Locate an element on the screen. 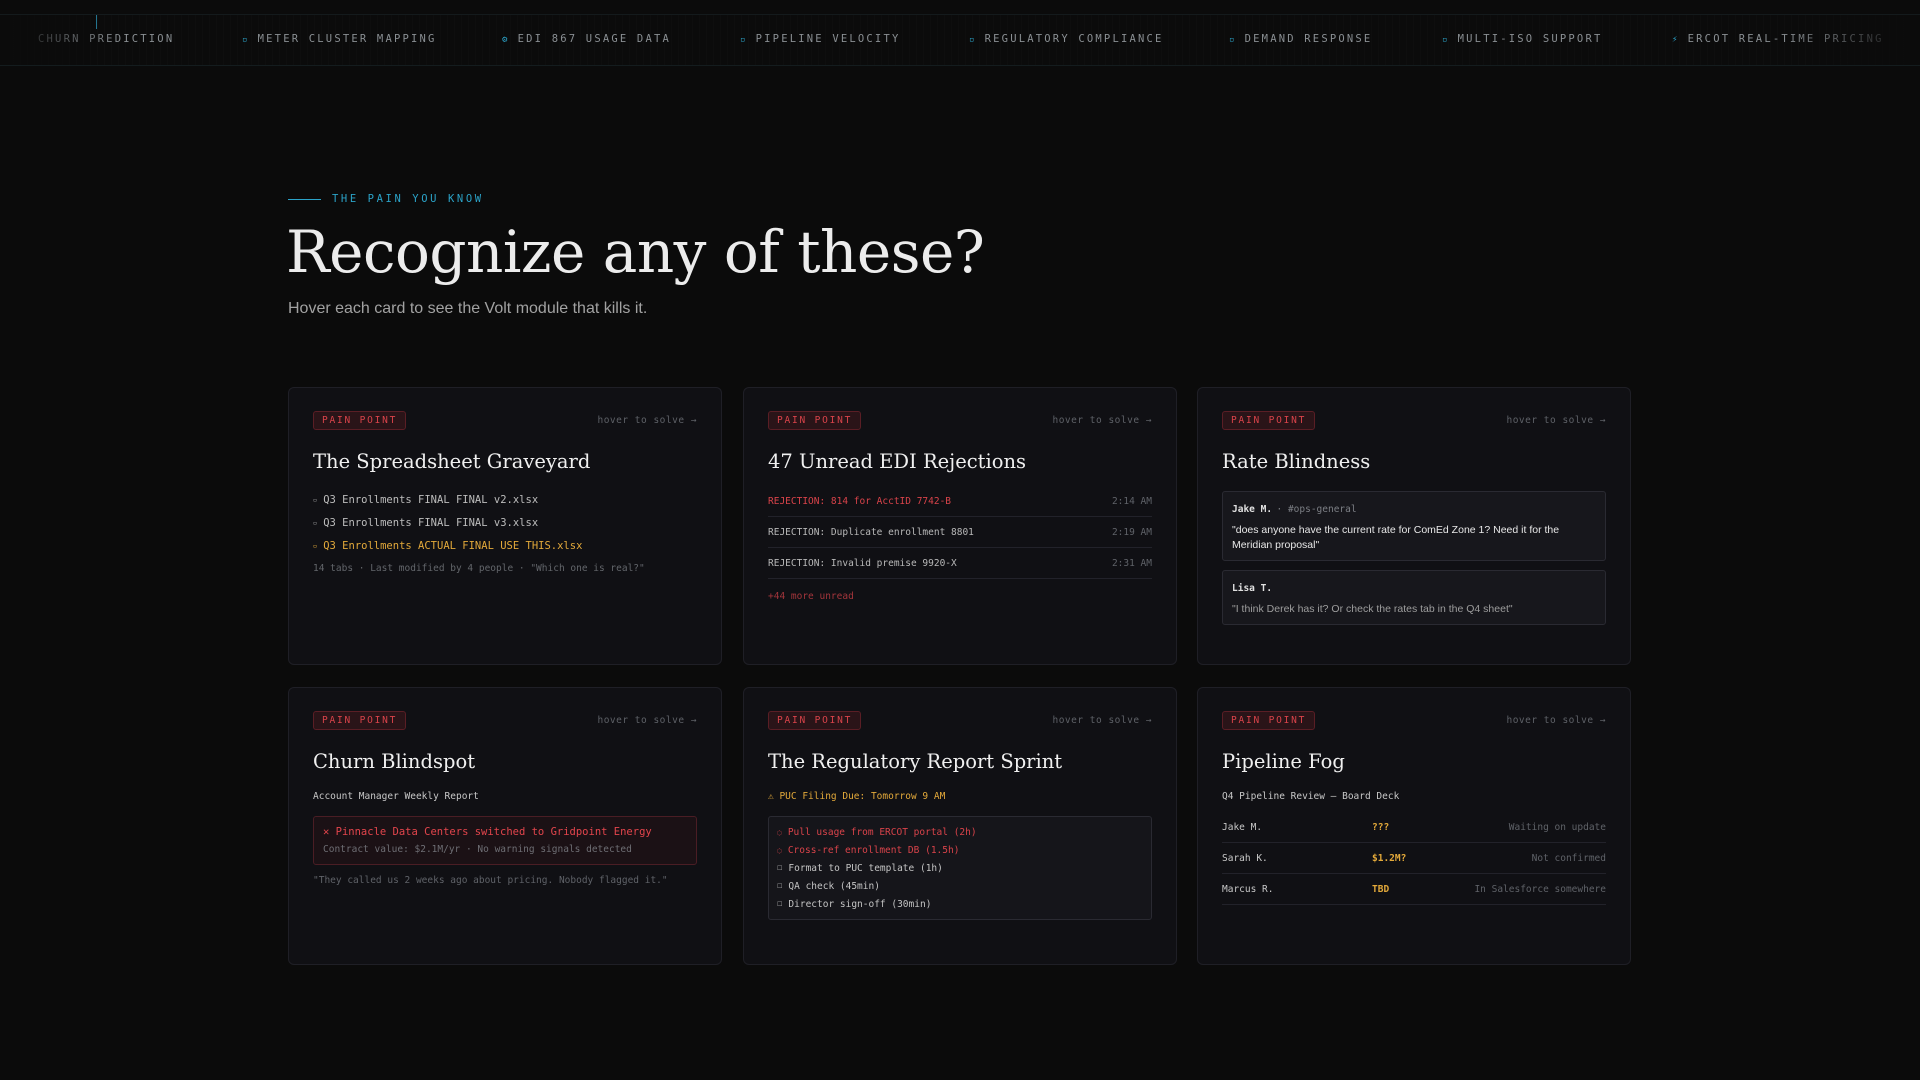 The image size is (1920, 1080). pipeline-row: Marcus R. TBD In Salesforce somewhere is located at coordinates (1414, 889).